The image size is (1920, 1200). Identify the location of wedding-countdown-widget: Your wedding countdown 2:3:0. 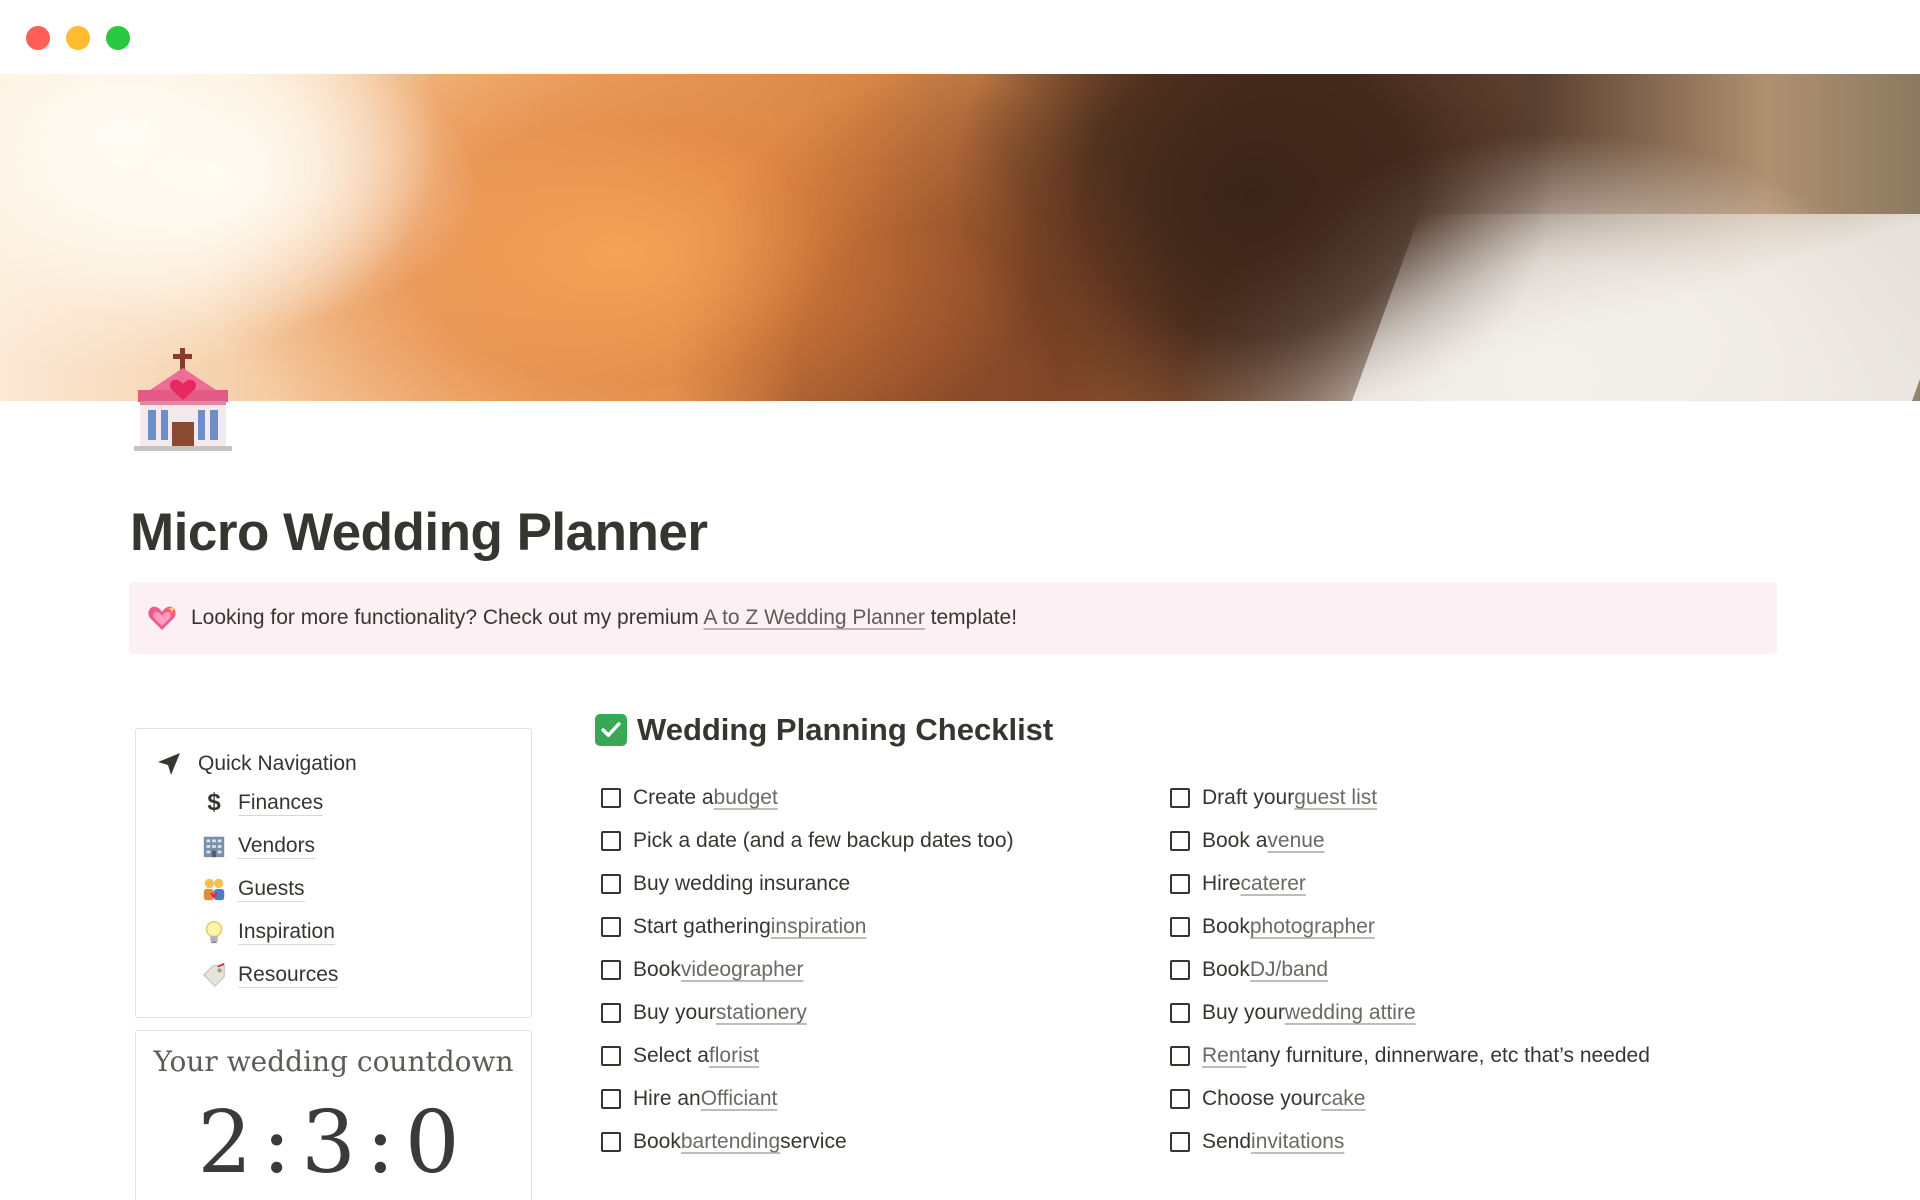
(333, 1115).